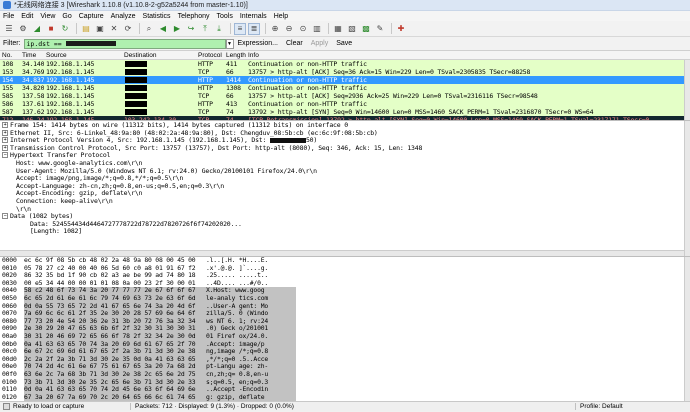 This screenshot has width=690, height=412. I want to click on col-destination: Destination, so click(159, 55).